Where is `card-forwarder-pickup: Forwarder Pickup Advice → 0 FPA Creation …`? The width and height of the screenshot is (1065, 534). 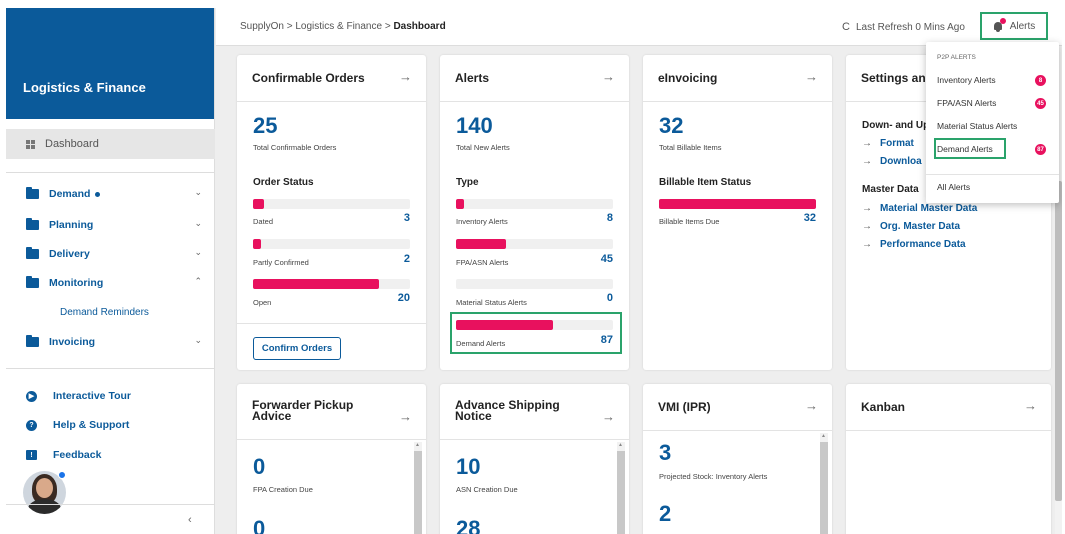
card-forwarder-pickup: Forwarder Pickup Advice → 0 FPA Creation … is located at coordinates (331, 459).